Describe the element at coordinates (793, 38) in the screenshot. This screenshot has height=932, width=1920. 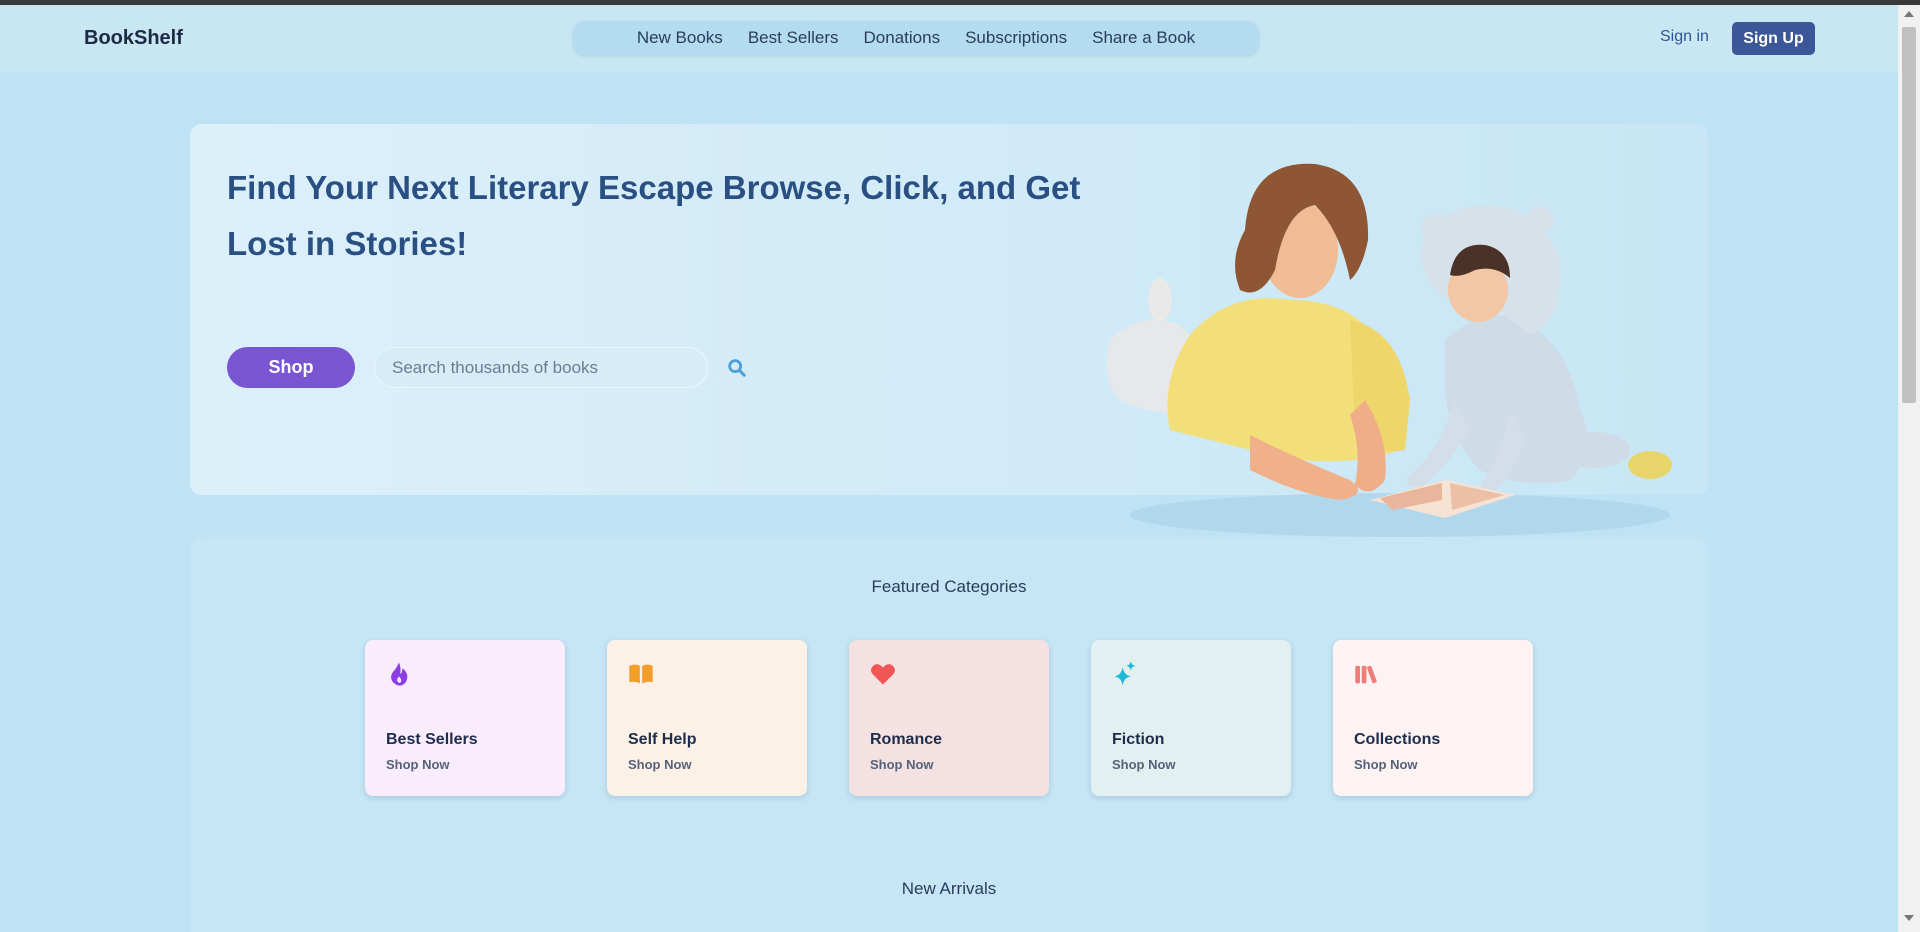
I see `nav-best-sellers: Best Sellers` at that location.